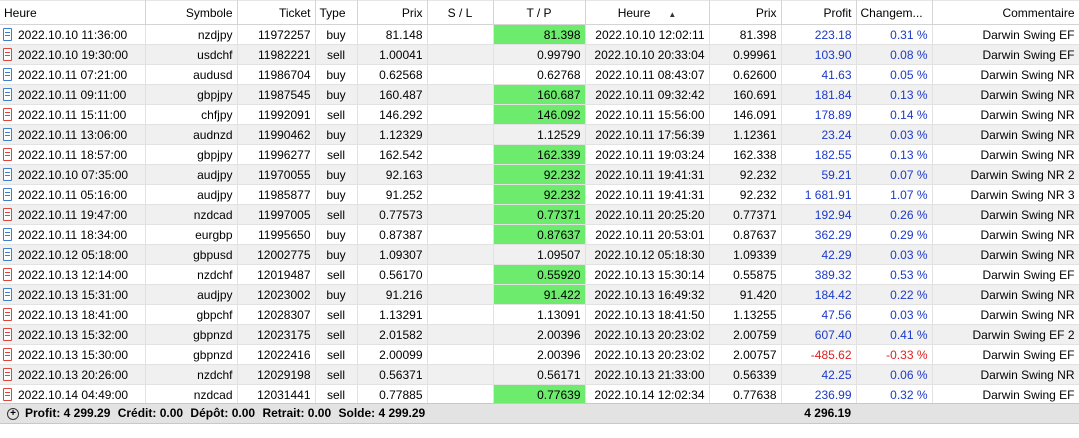 Image resolution: width=1079 pixels, height=438 pixels. Describe the element at coordinates (894, 394) in the screenshot. I see `cell-change: 0.32 %` at that location.